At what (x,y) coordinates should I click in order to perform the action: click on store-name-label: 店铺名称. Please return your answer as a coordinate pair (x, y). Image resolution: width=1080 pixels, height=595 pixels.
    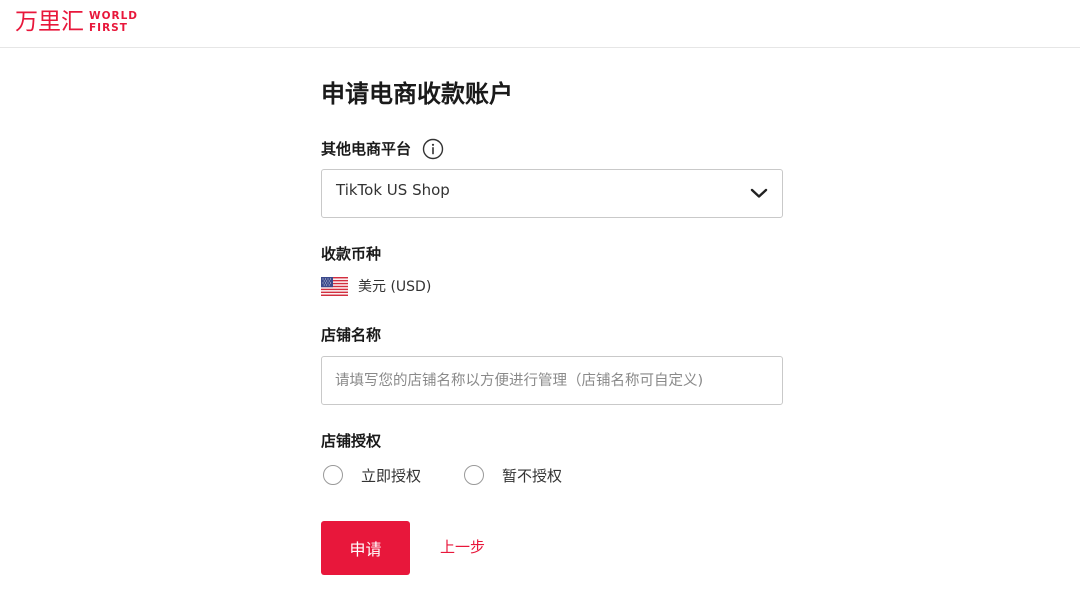
    Looking at the image, I should click on (351, 335).